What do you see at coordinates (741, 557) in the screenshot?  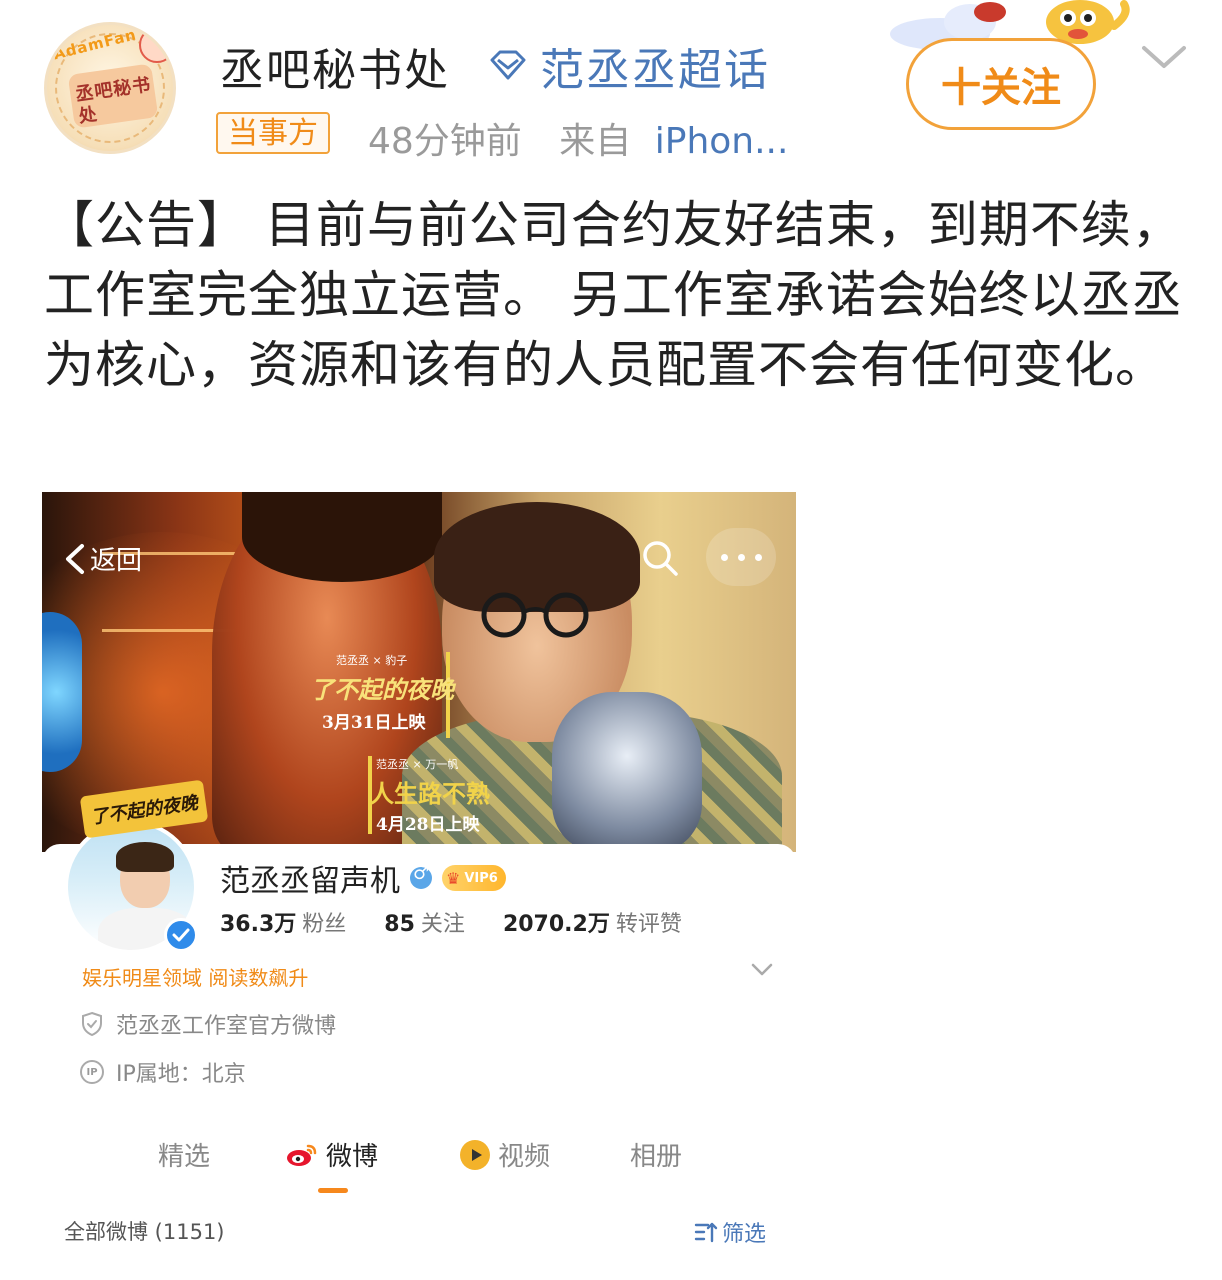 I see `more-icon` at bounding box center [741, 557].